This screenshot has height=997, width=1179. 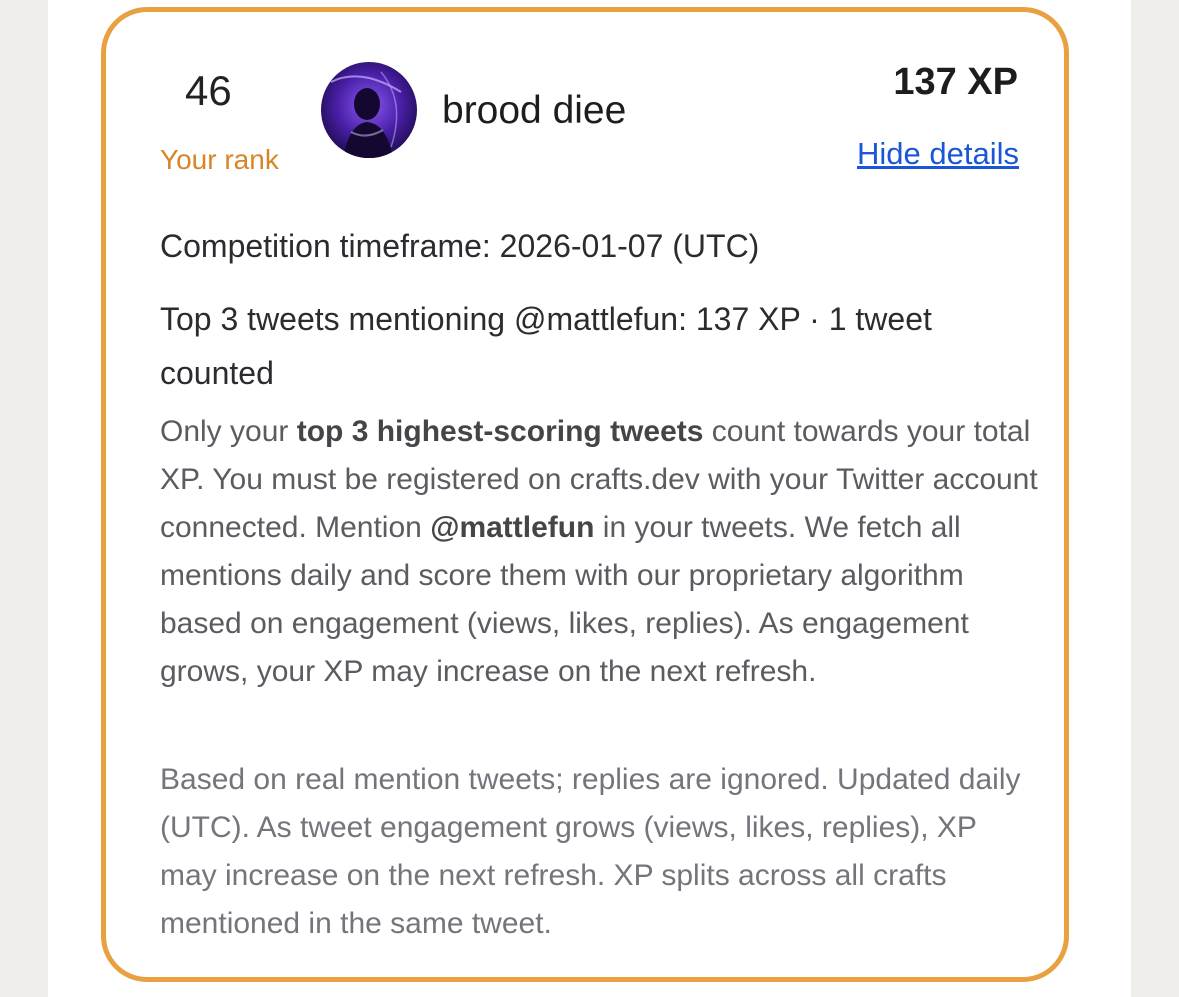 I want to click on rank-number: 46, so click(x=208, y=90).